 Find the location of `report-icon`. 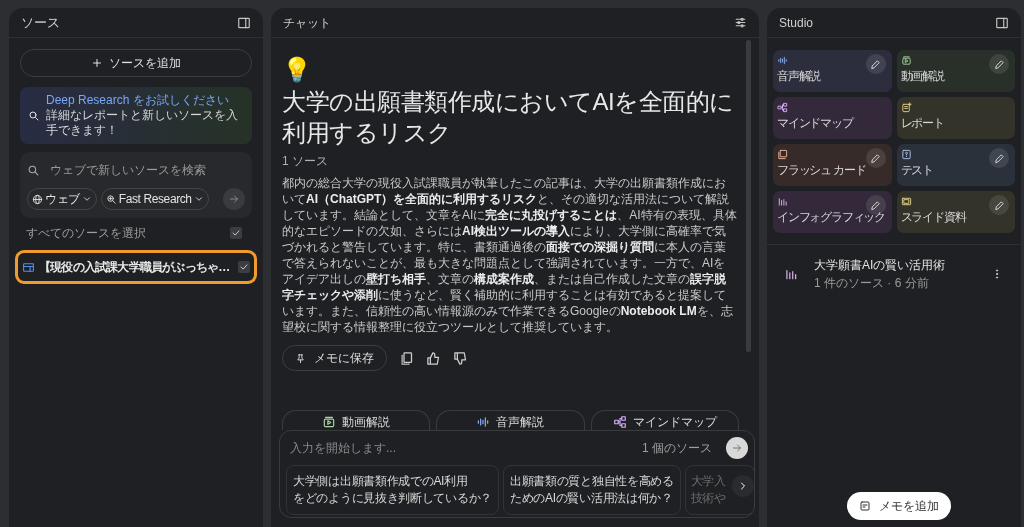

report-icon is located at coordinates (906, 107).